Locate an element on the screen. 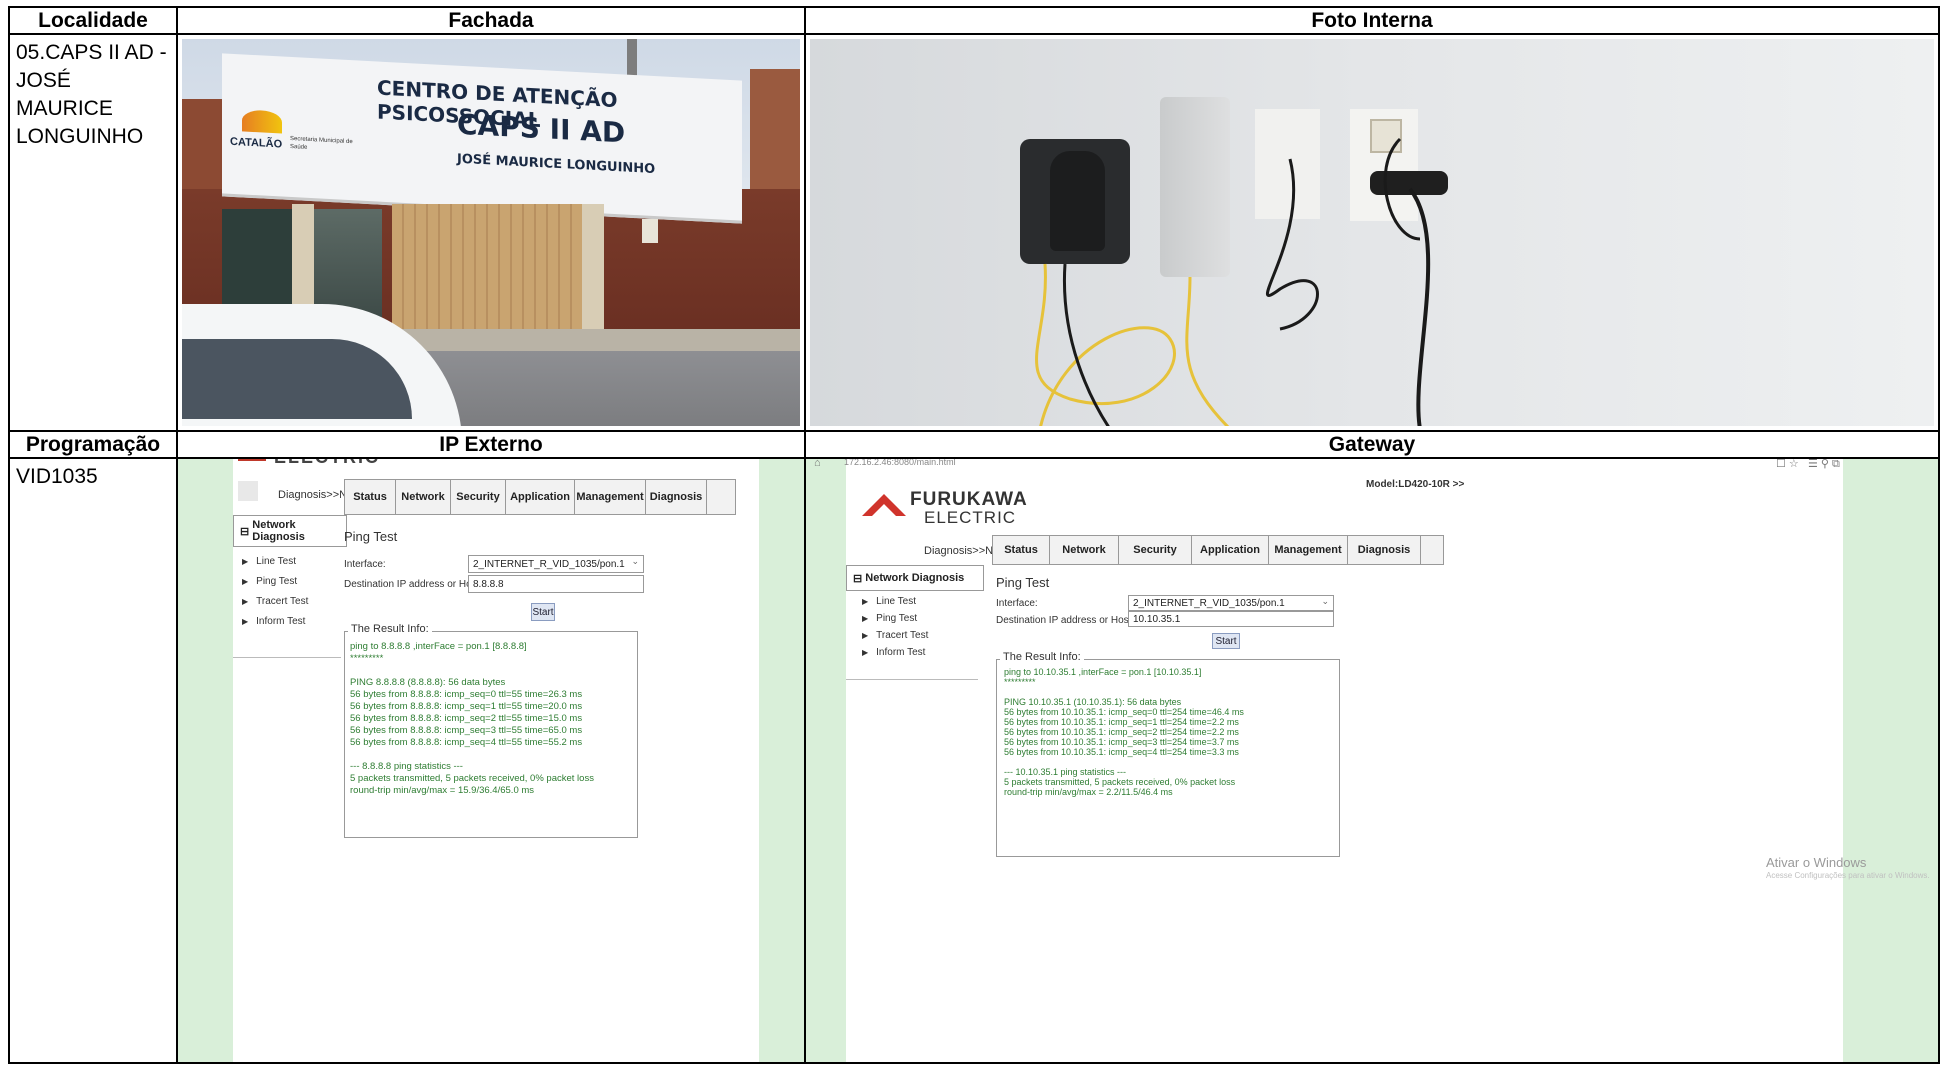 This screenshot has width=1944, height=1070. header-gateway: Gateway is located at coordinates (1372, 444).